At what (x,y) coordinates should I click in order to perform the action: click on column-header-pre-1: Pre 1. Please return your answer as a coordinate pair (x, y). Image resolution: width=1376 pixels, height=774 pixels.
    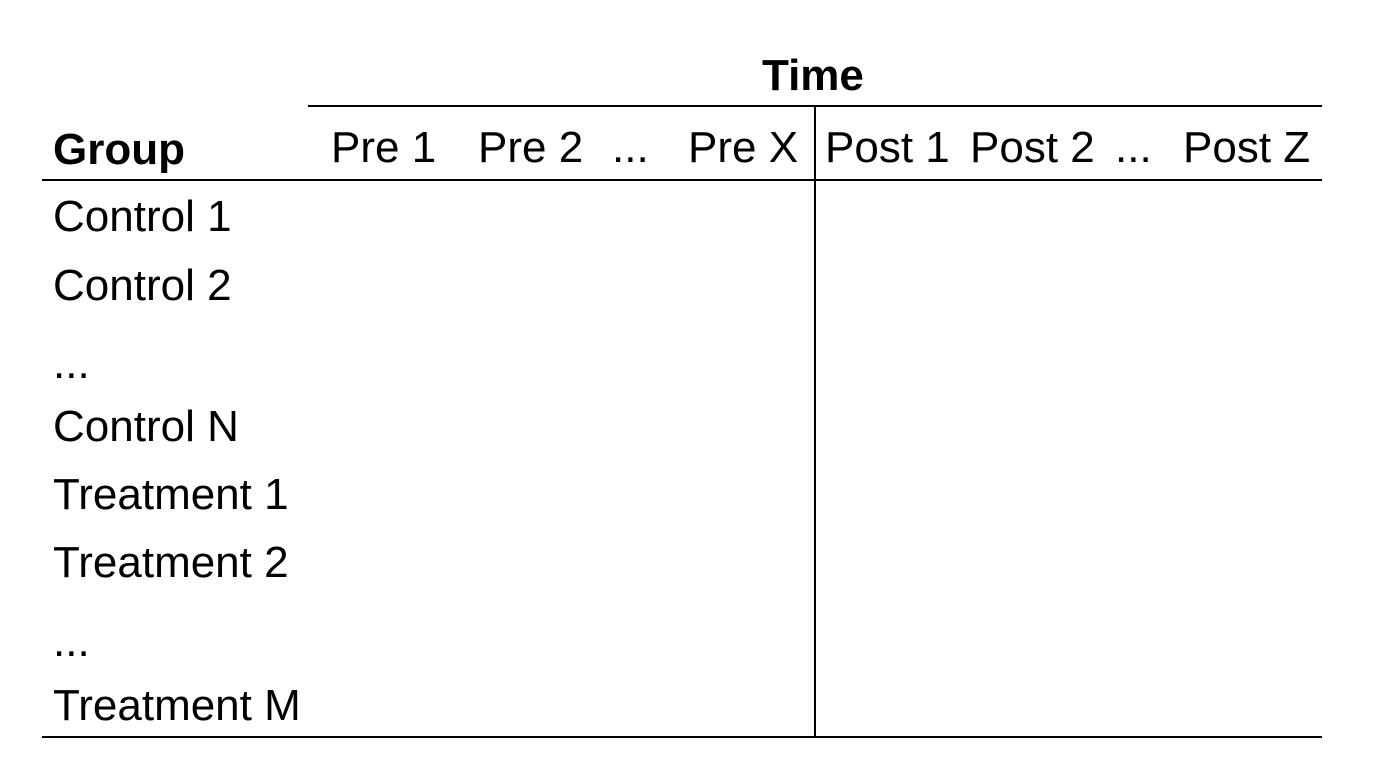
    Looking at the image, I should click on (384, 147).